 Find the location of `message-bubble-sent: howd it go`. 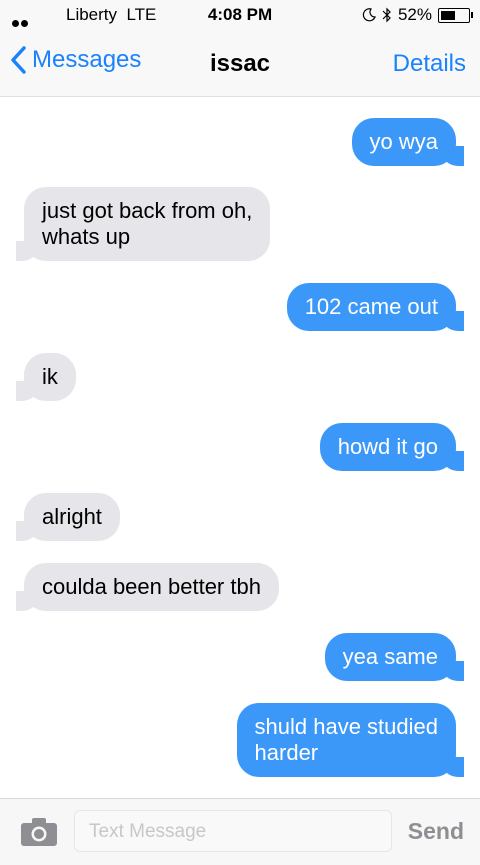

message-bubble-sent: howd it go is located at coordinates (392, 447).